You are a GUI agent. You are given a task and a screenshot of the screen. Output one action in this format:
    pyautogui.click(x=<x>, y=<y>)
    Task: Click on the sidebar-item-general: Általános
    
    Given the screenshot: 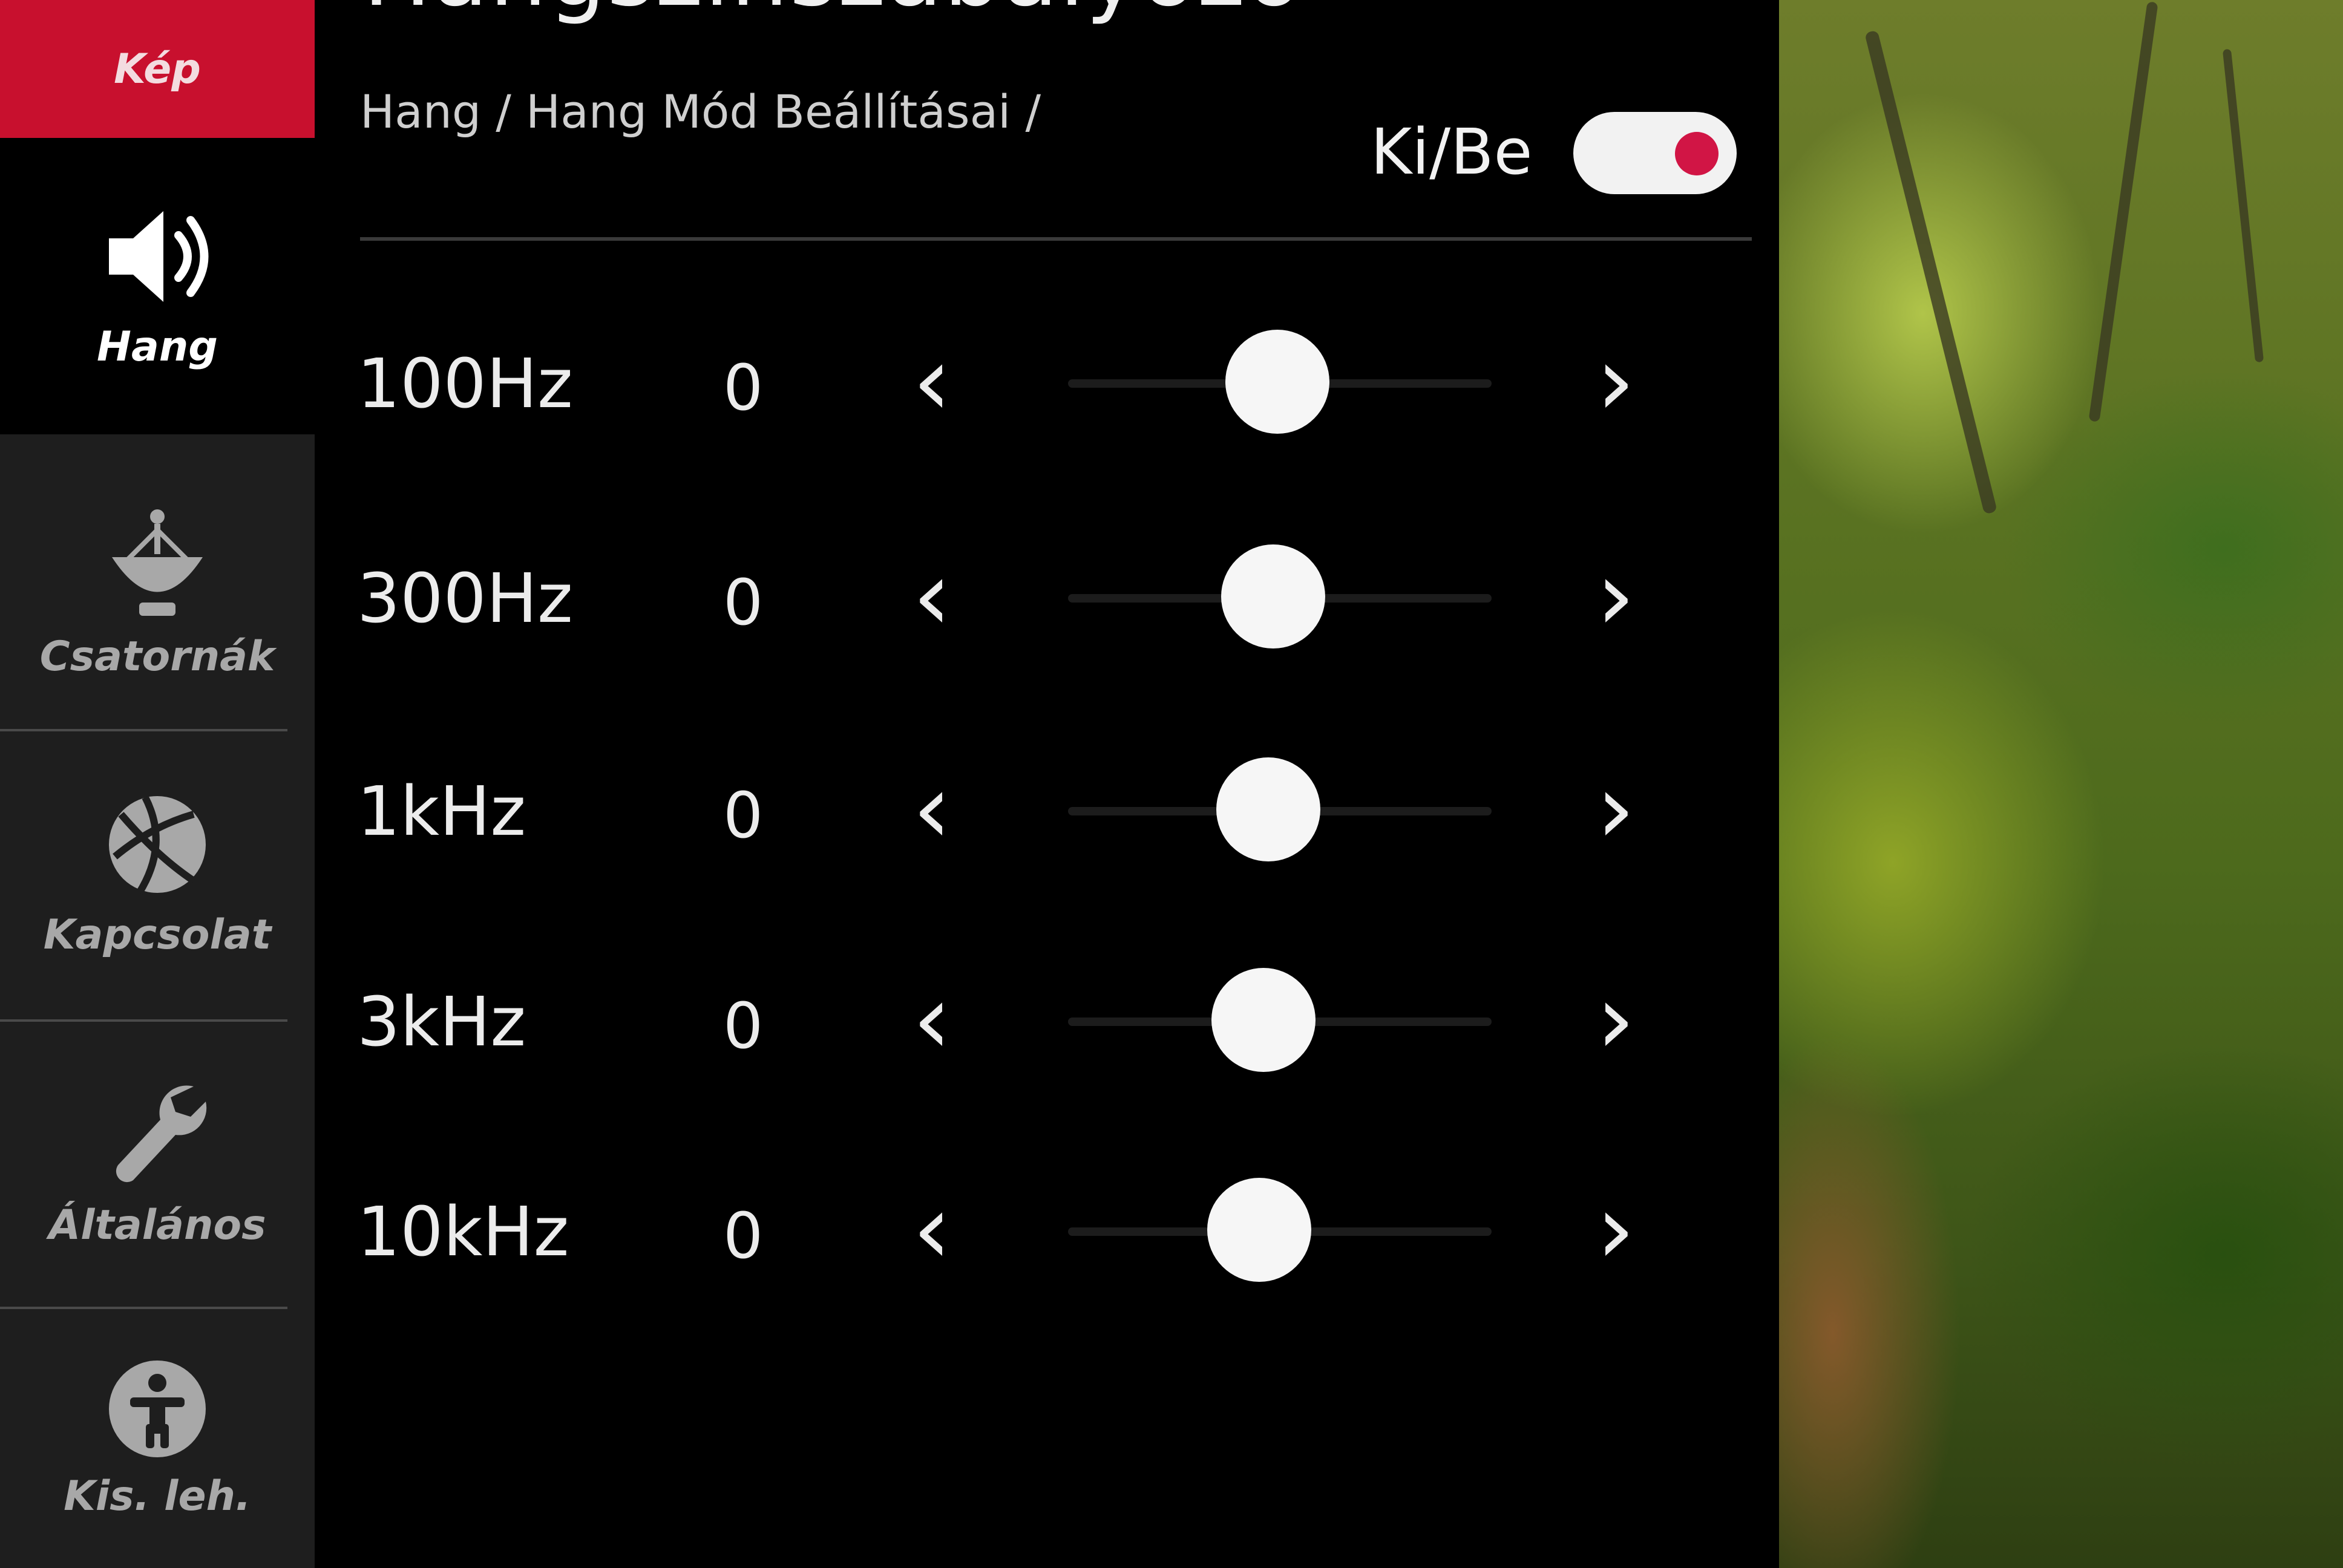 What is the action you would take?
    pyautogui.click(x=157, y=1161)
    